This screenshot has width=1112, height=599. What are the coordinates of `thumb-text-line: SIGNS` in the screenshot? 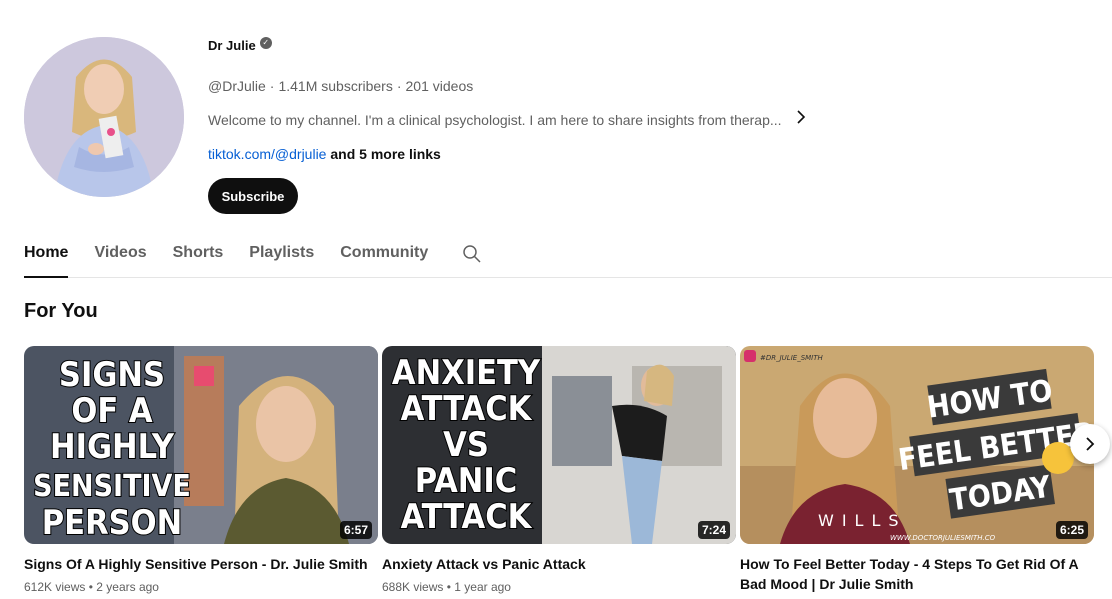 It's located at (112, 375).